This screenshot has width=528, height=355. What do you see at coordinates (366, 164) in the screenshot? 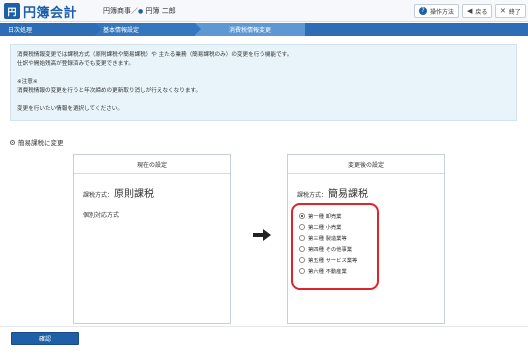
I see `new-settings-title: 変更後の設定` at bounding box center [366, 164].